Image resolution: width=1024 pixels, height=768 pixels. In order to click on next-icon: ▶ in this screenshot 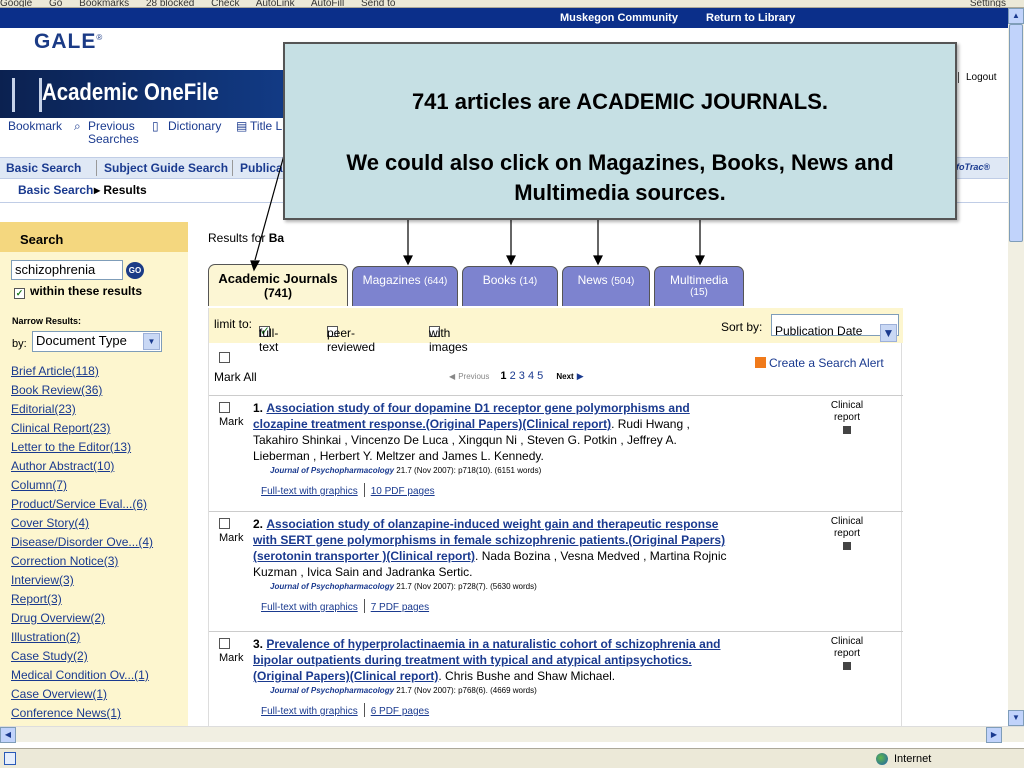, I will do `click(580, 376)`.